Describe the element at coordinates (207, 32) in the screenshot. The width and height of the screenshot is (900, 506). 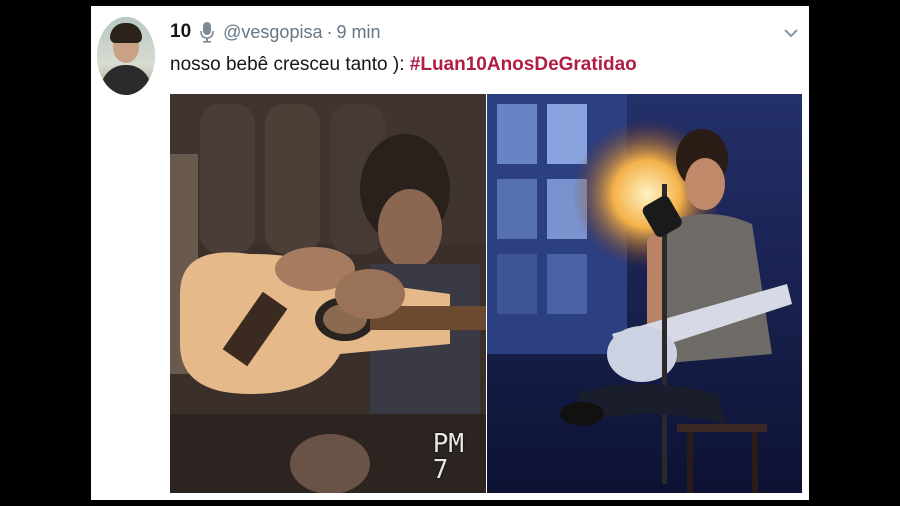
I see `microphone-icon` at that location.